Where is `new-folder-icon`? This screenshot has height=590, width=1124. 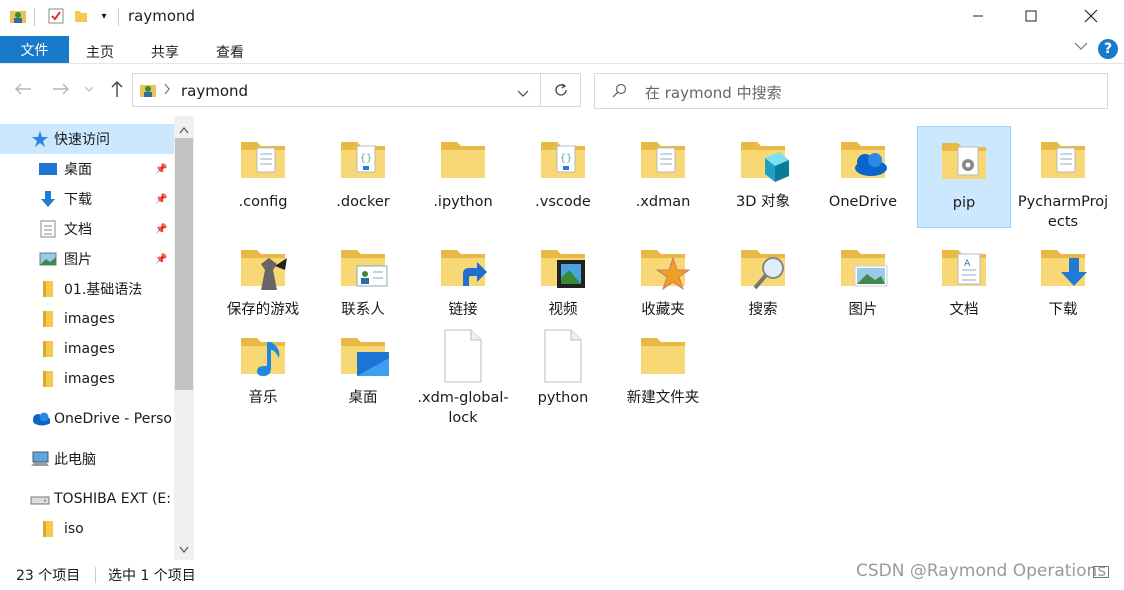 new-folder-icon is located at coordinates (81, 16).